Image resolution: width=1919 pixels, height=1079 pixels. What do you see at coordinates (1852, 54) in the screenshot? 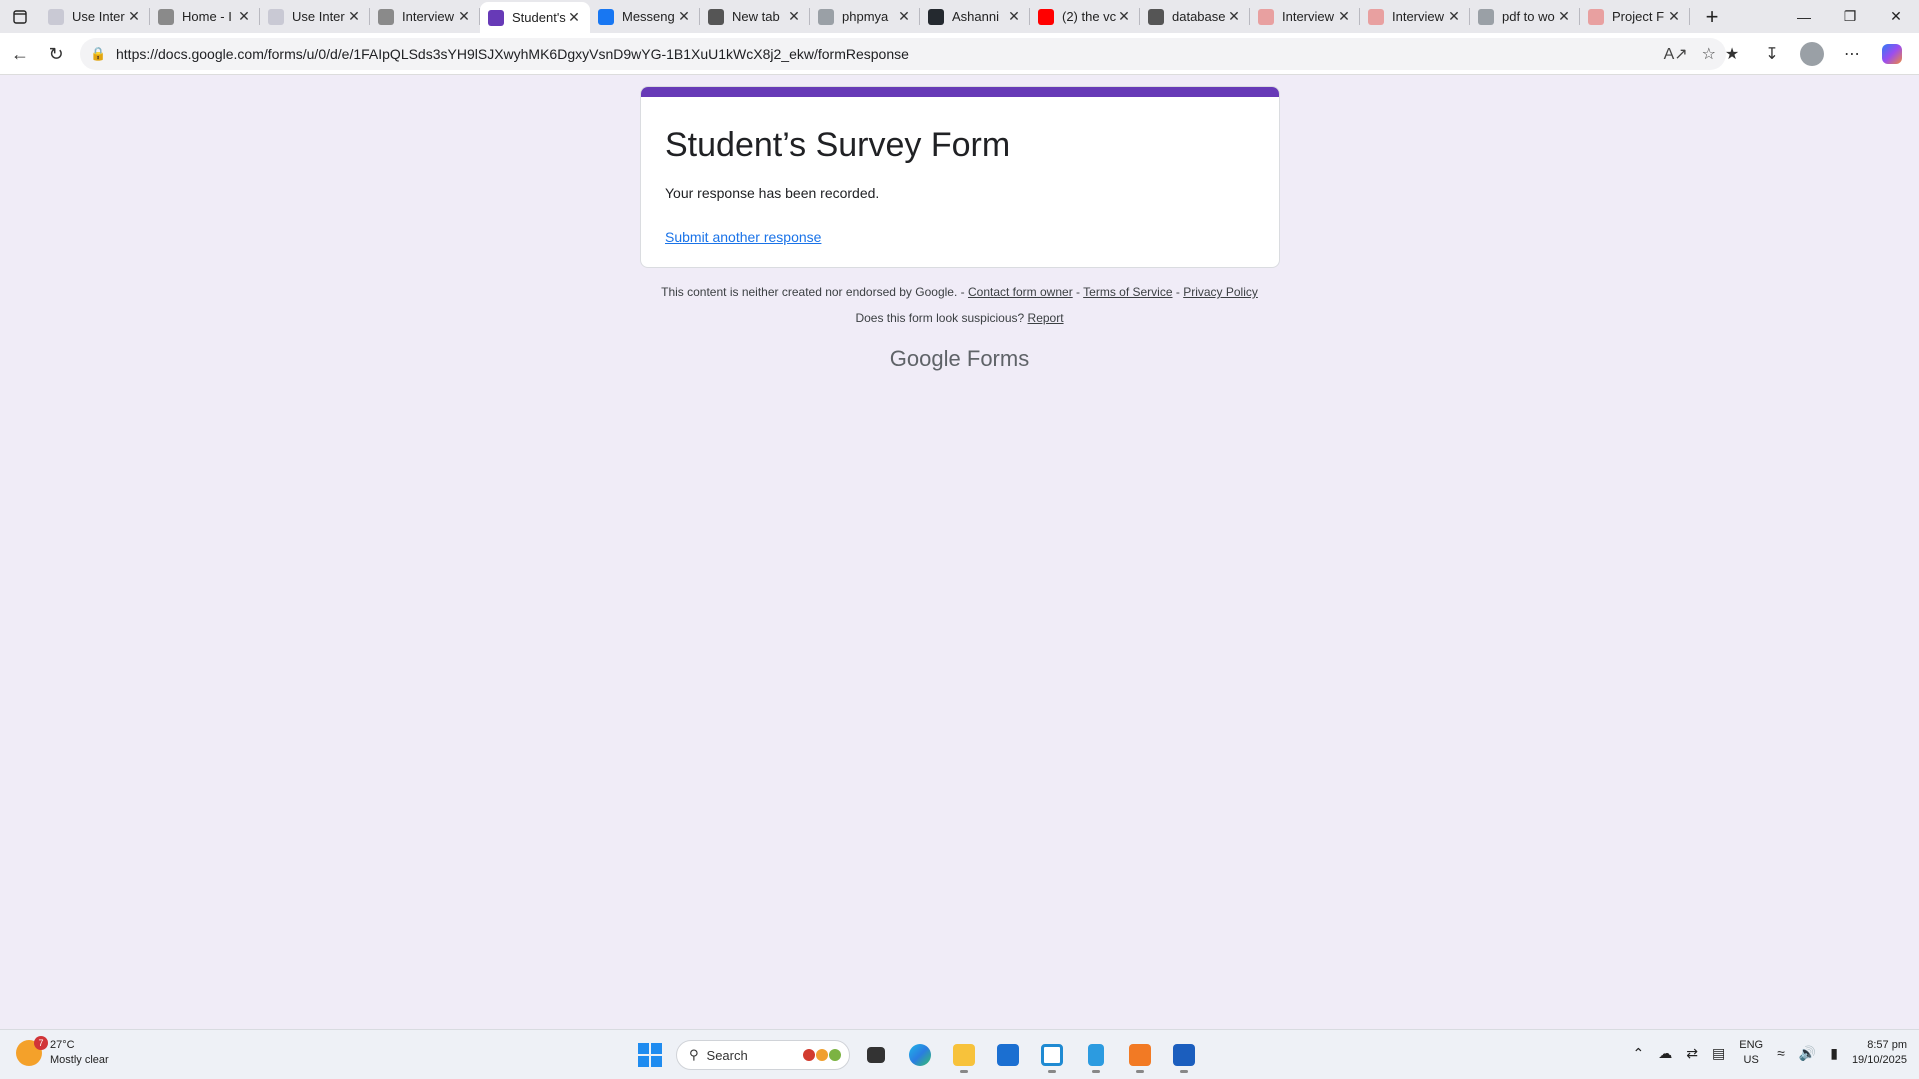
I see `more-menu-icon: ⋯` at bounding box center [1852, 54].